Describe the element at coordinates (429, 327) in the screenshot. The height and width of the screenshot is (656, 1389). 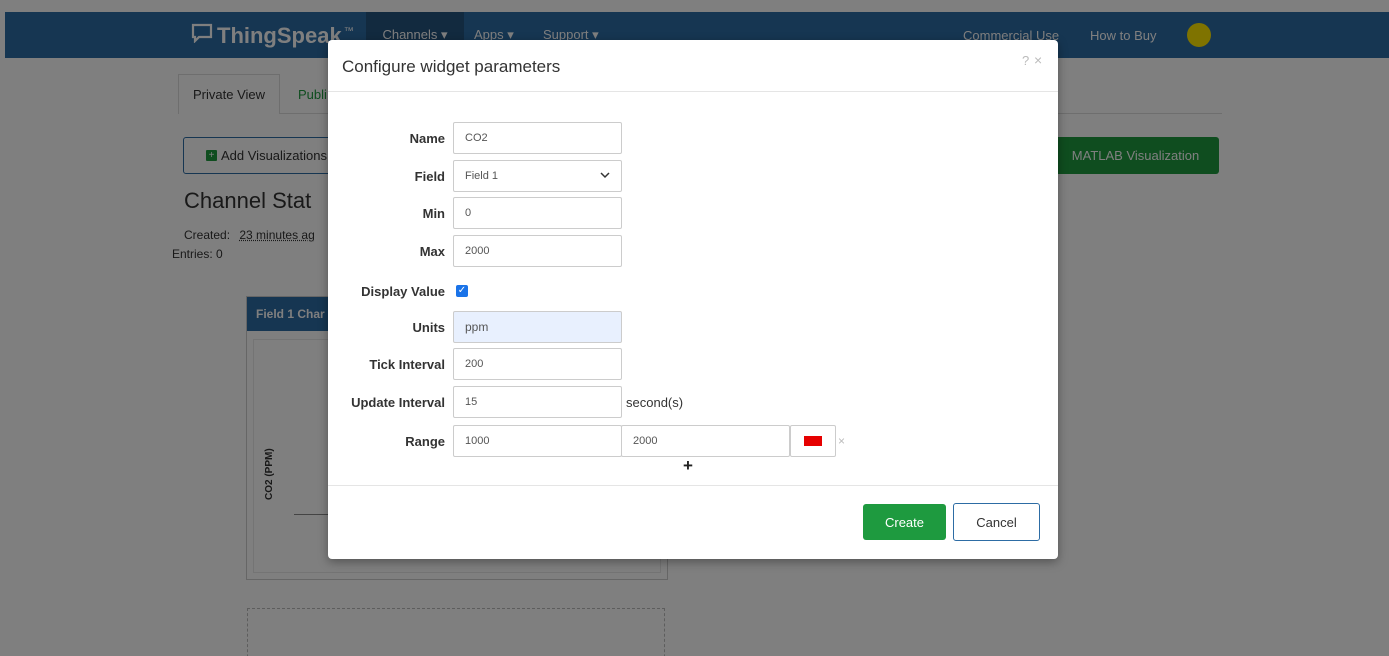
I see `units-label: Units` at that location.